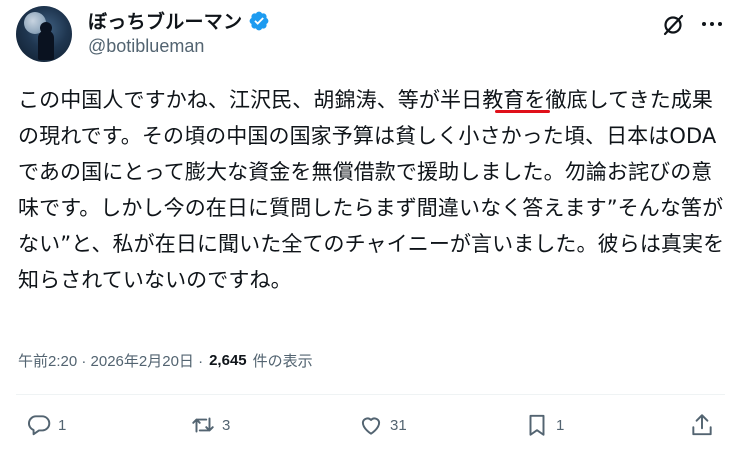  Describe the element at coordinates (226, 425) in the screenshot. I see `retweet-count: 3` at that location.